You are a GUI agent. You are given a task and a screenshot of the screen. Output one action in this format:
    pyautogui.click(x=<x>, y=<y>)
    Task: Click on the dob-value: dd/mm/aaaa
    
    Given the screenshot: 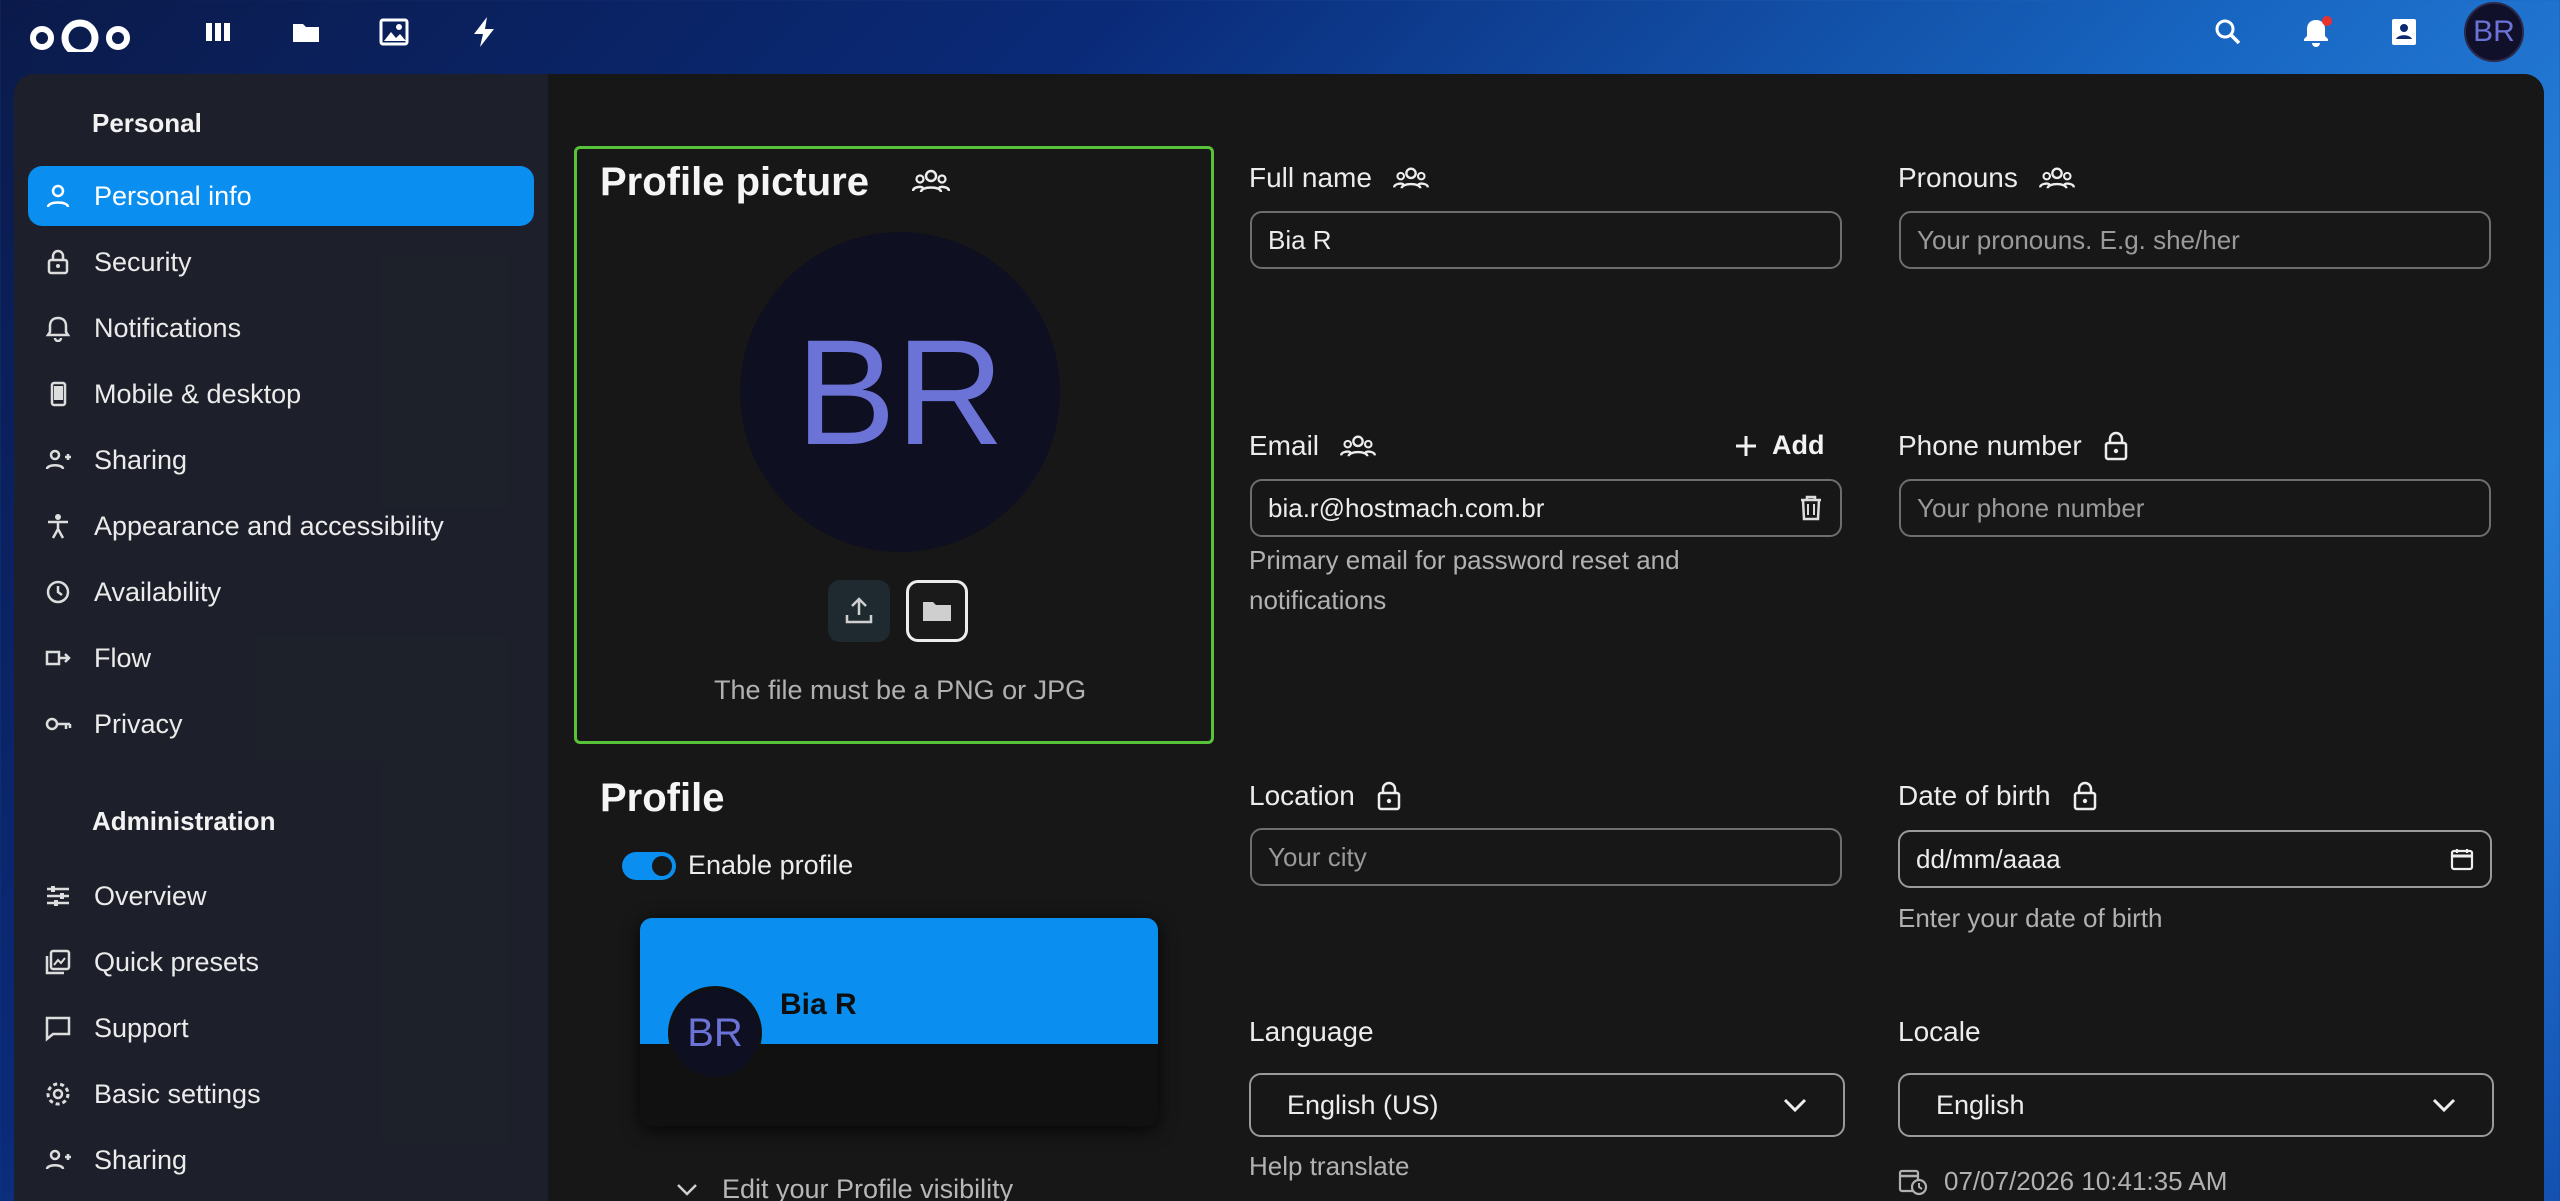 What is the action you would take?
    pyautogui.click(x=1988, y=858)
    